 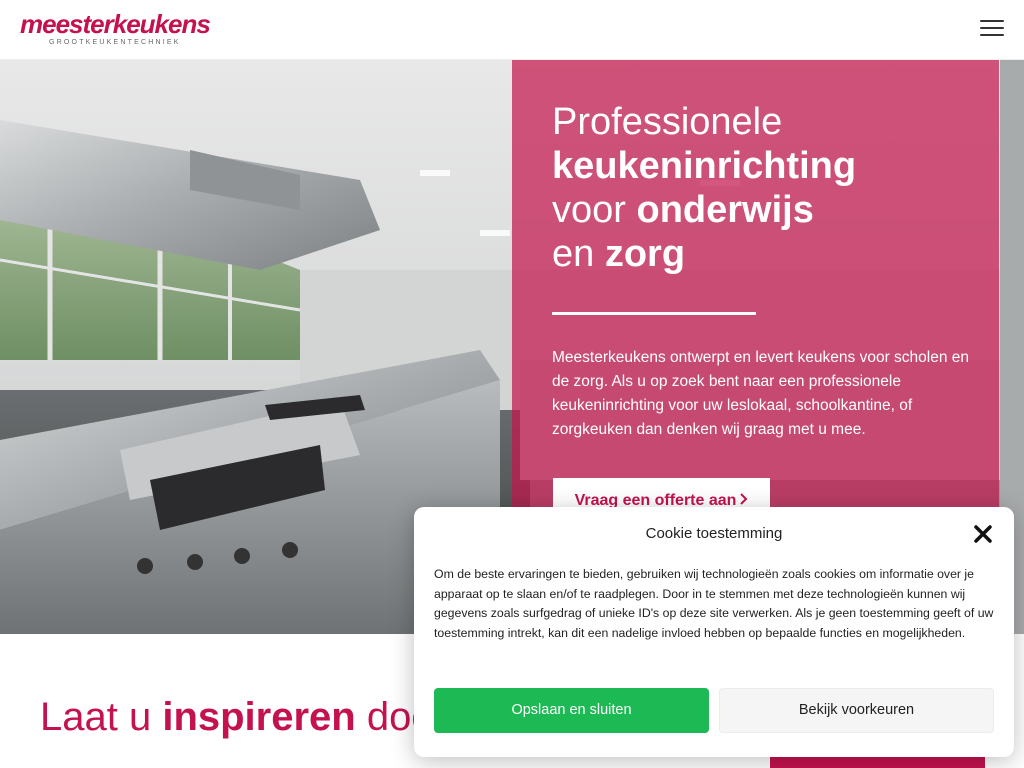 I want to click on headline-line-2: keukeninrichting, so click(x=704, y=166).